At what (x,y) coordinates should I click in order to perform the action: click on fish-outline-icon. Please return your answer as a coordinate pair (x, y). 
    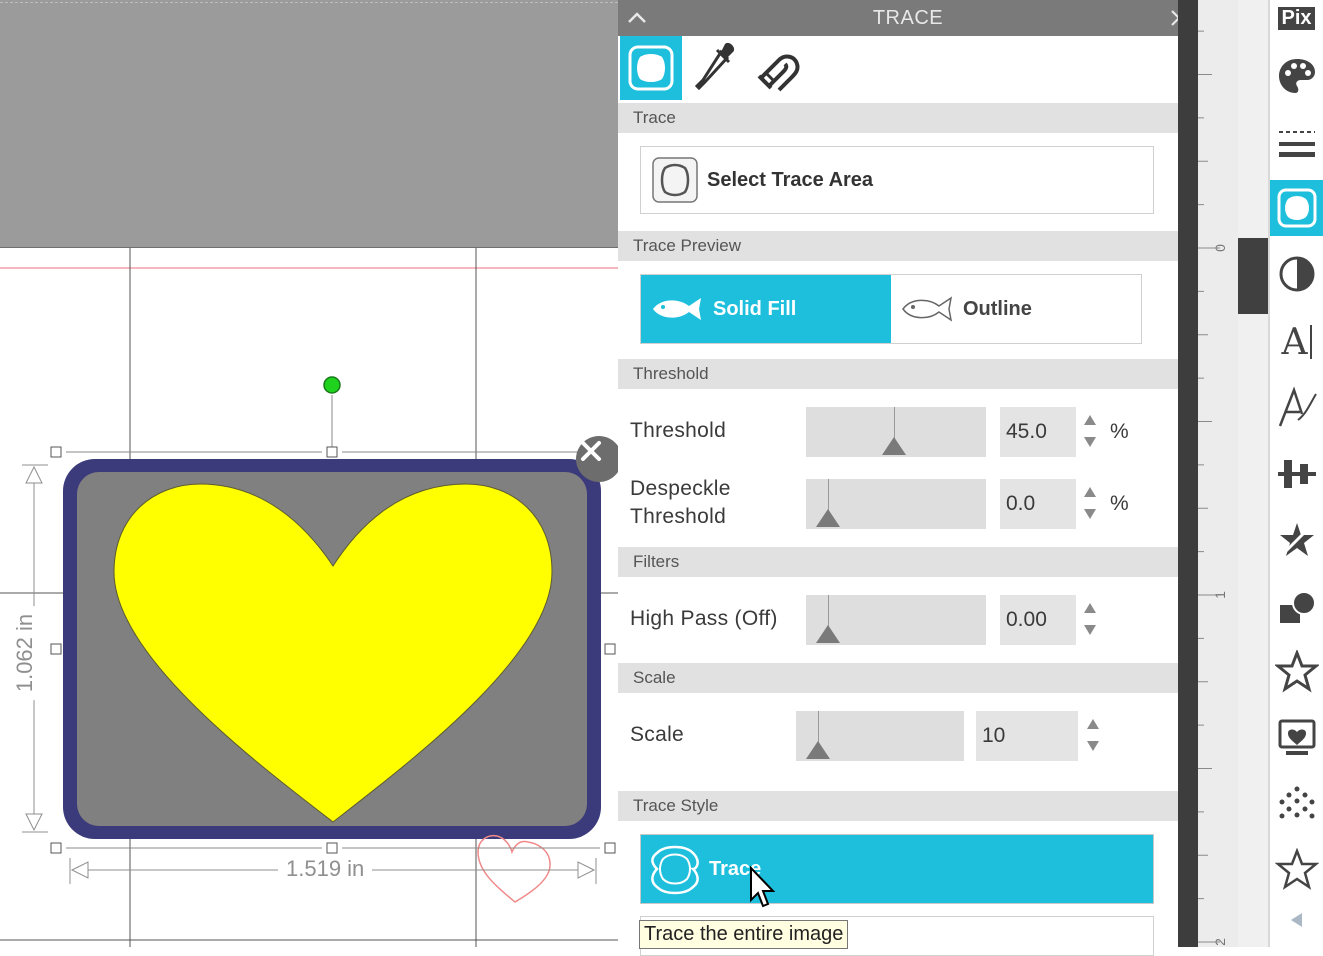
    Looking at the image, I should click on (927, 309).